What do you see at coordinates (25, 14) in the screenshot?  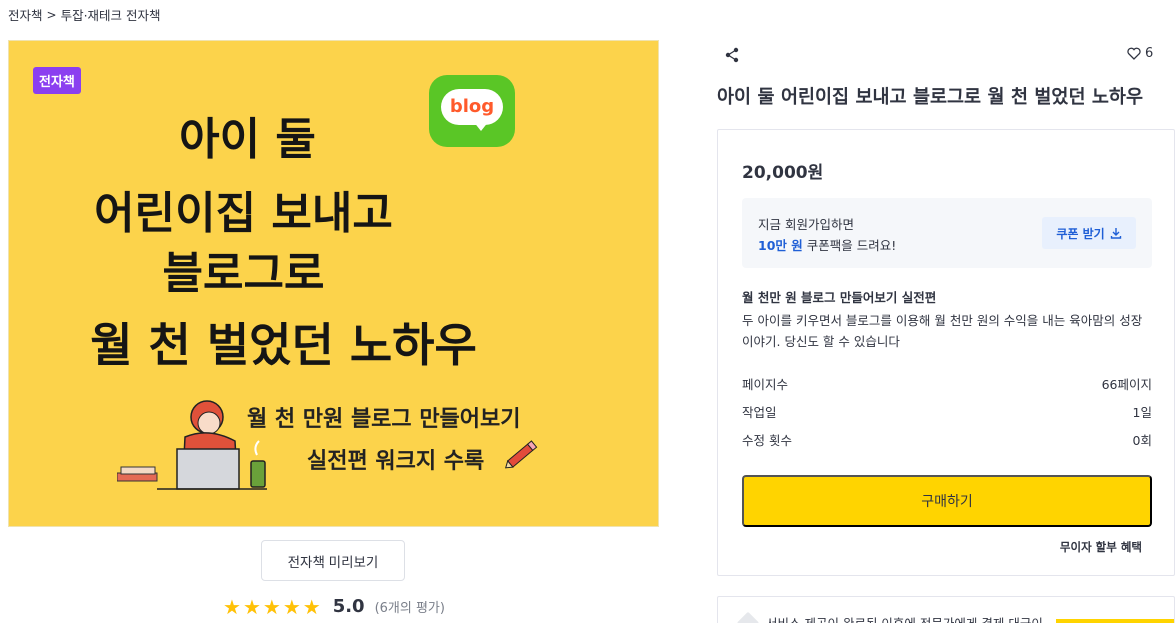 I see `breadcrumb-root: 전자책` at bounding box center [25, 14].